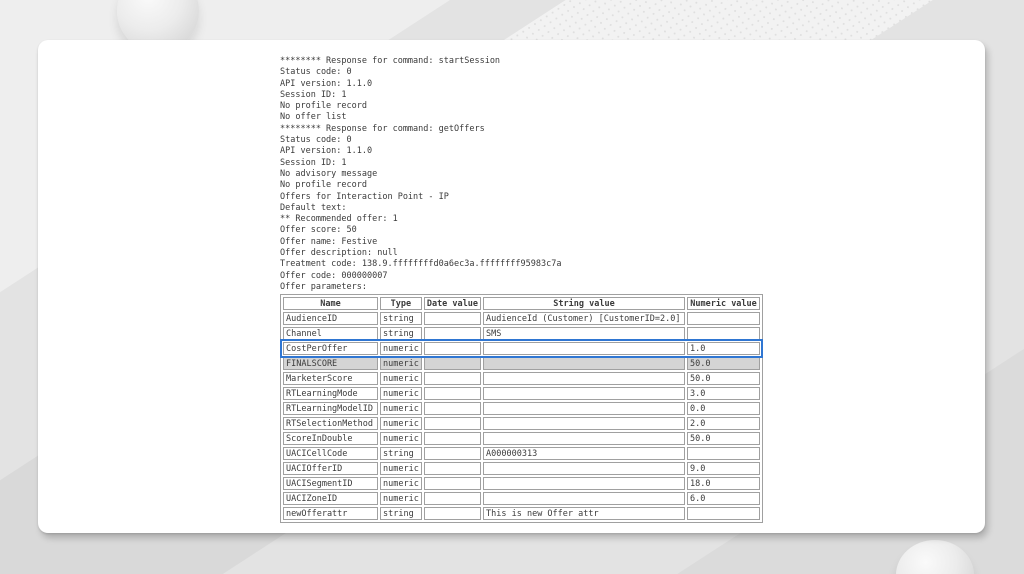 The height and width of the screenshot is (574, 1024). What do you see at coordinates (330, 304) in the screenshot?
I see `column-header: Name` at bounding box center [330, 304].